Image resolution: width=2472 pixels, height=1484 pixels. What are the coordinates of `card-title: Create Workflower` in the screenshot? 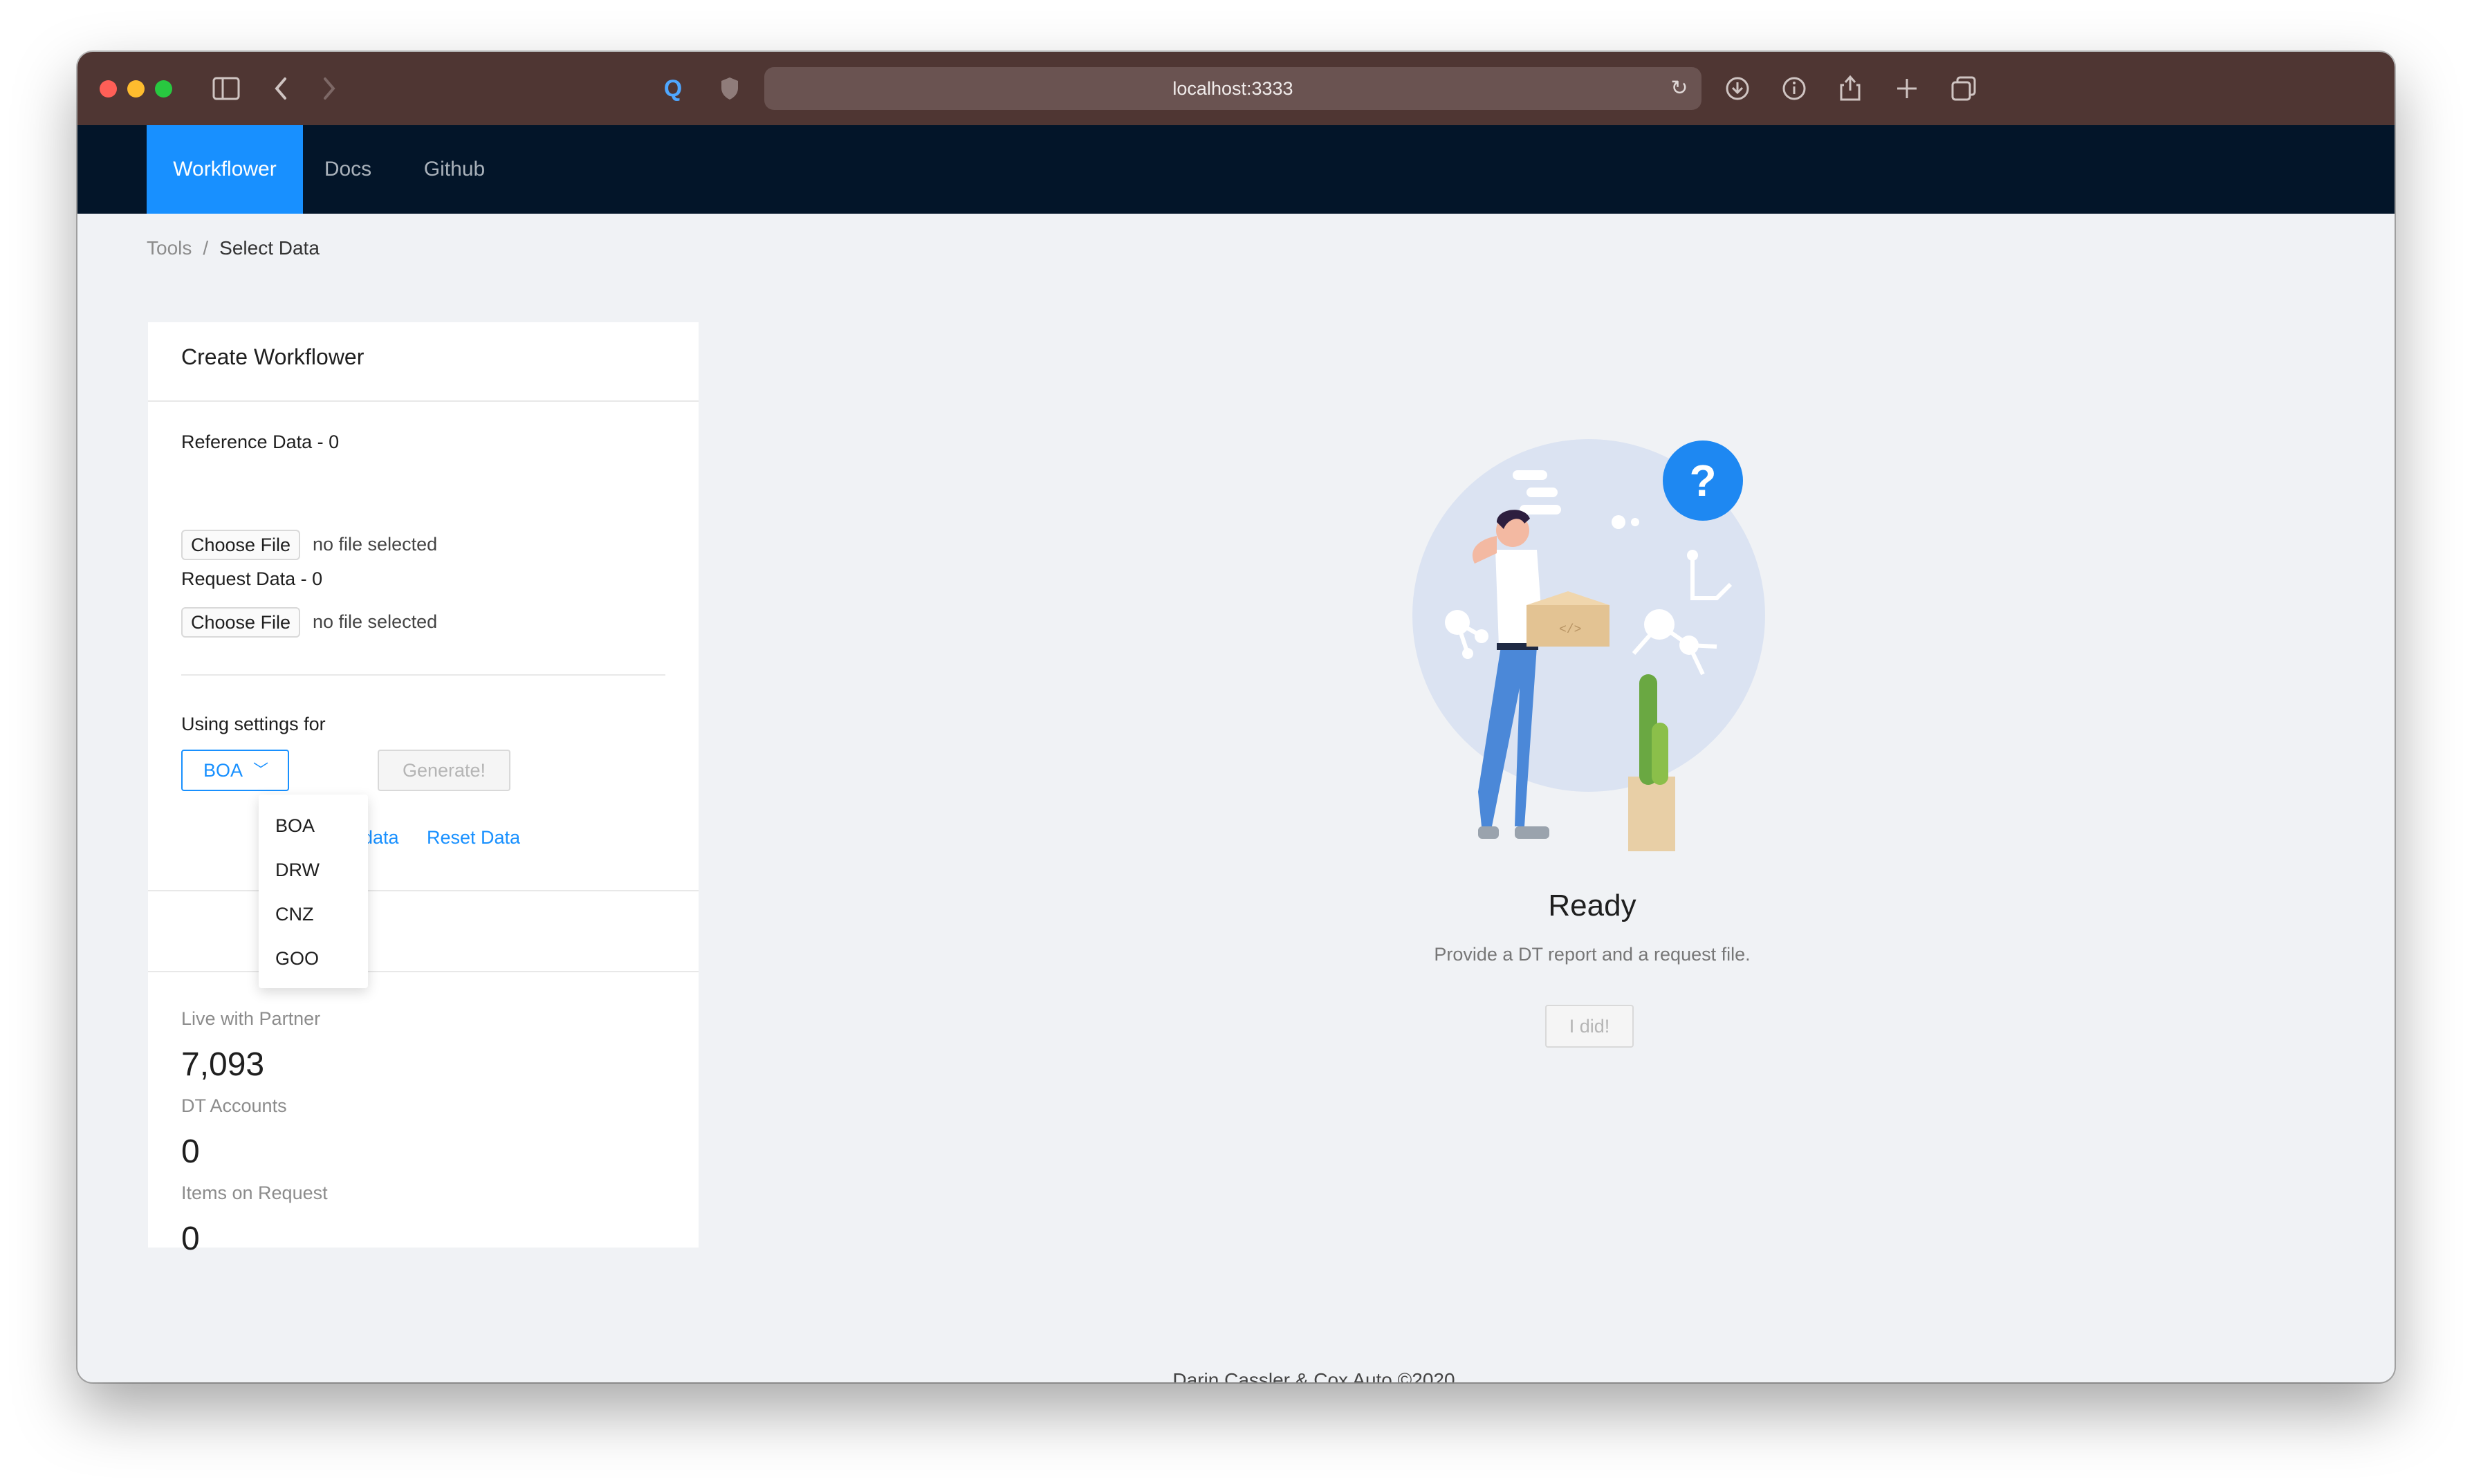 It's located at (273, 356).